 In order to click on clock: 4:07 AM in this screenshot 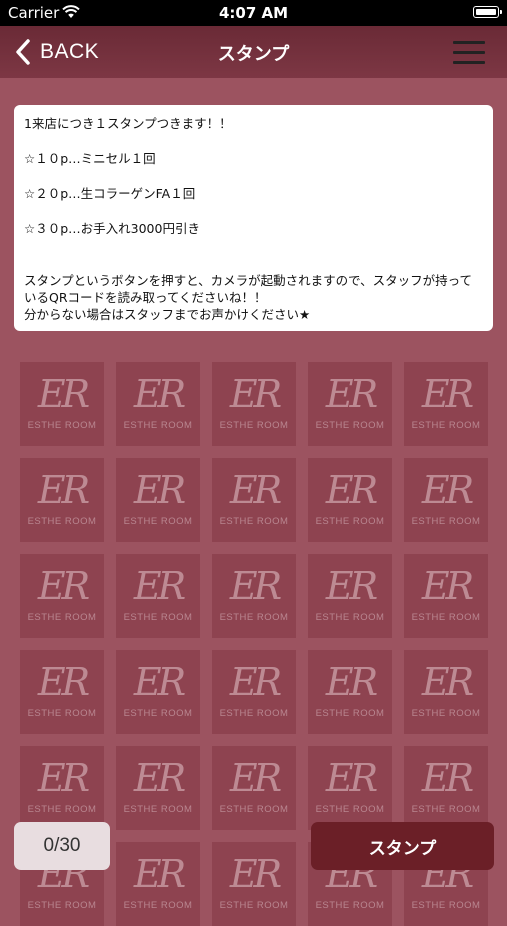, I will do `click(253, 13)`.